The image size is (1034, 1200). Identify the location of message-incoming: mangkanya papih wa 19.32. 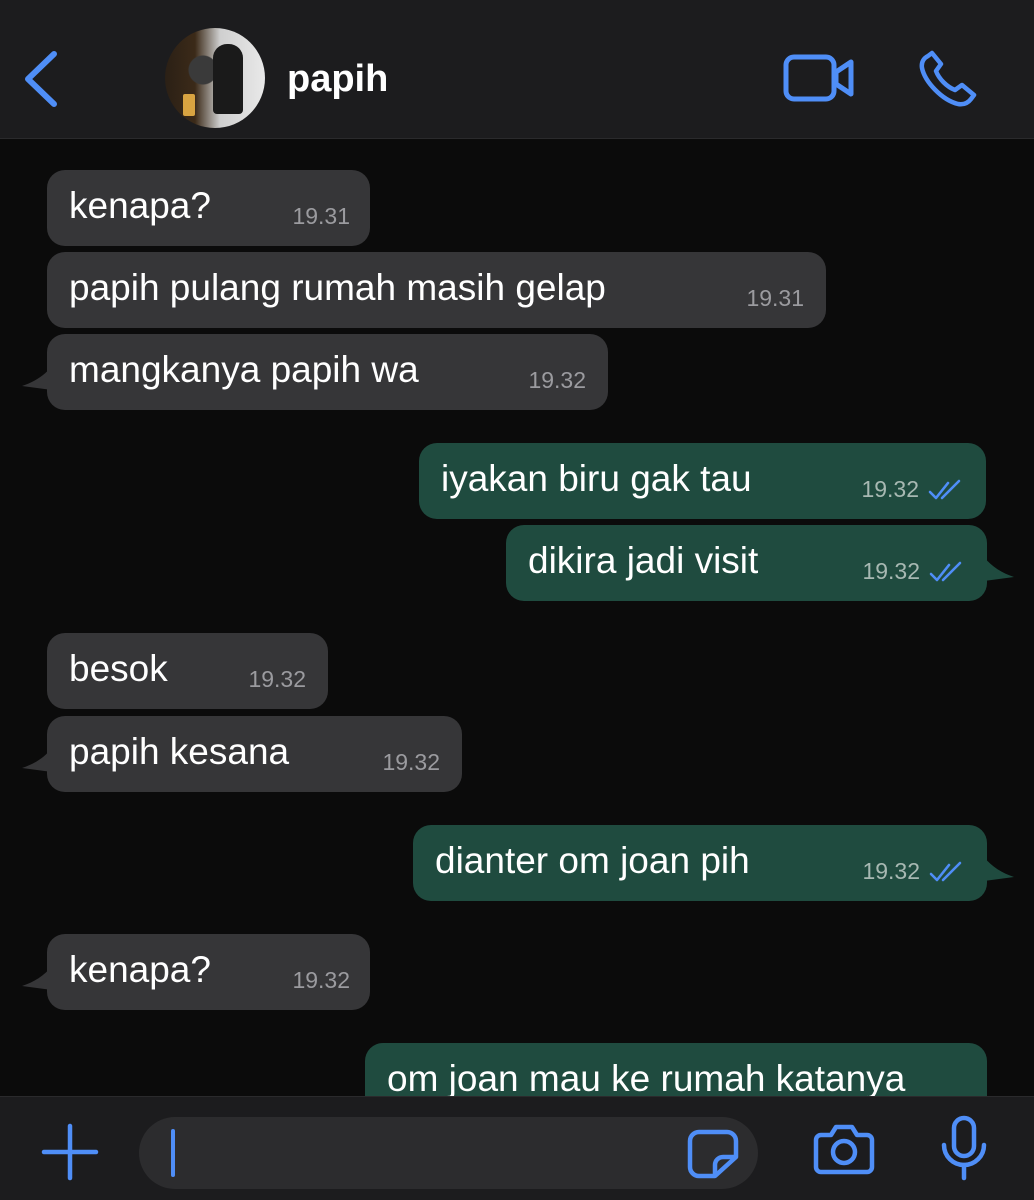
(327, 372).